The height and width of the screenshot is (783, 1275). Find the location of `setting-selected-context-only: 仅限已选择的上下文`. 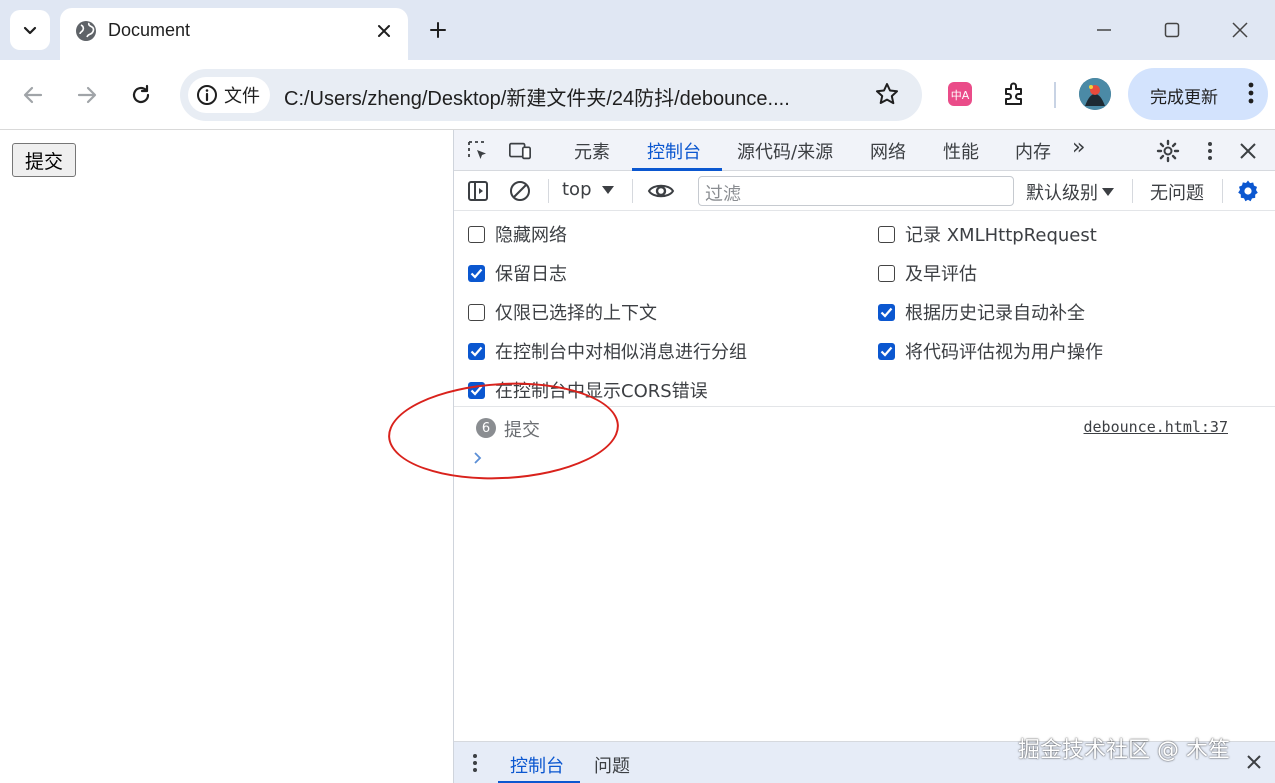

setting-selected-context-only: 仅限已选择的上下文 is located at coordinates (562, 312).